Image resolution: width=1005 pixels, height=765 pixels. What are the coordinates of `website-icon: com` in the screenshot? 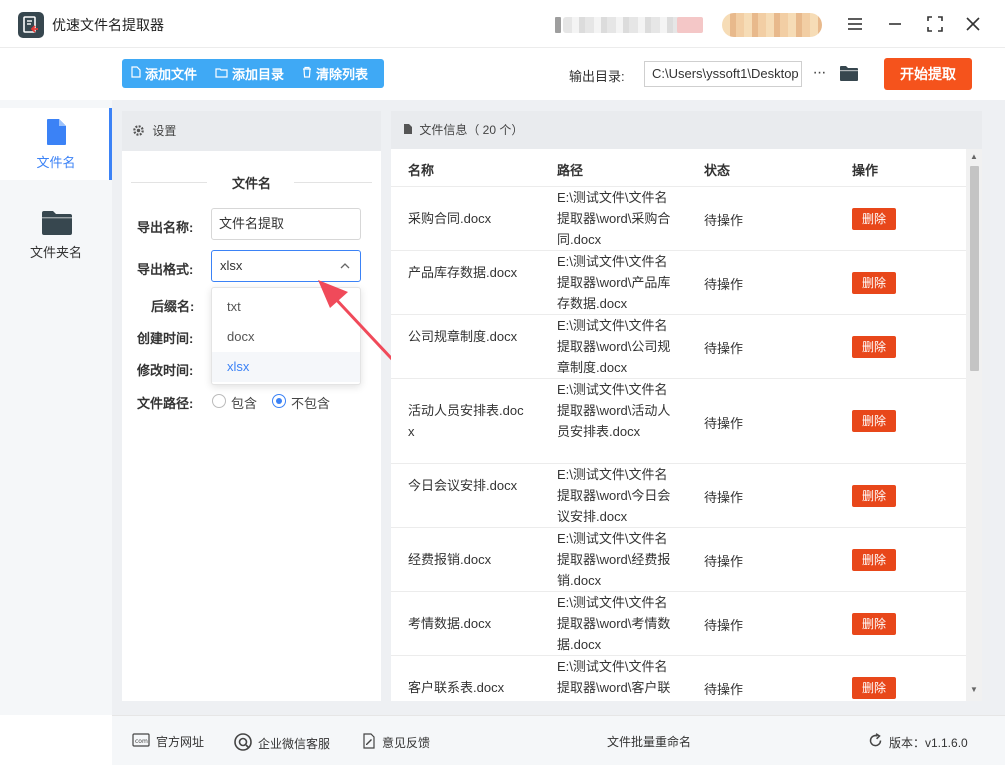 It's located at (141, 741).